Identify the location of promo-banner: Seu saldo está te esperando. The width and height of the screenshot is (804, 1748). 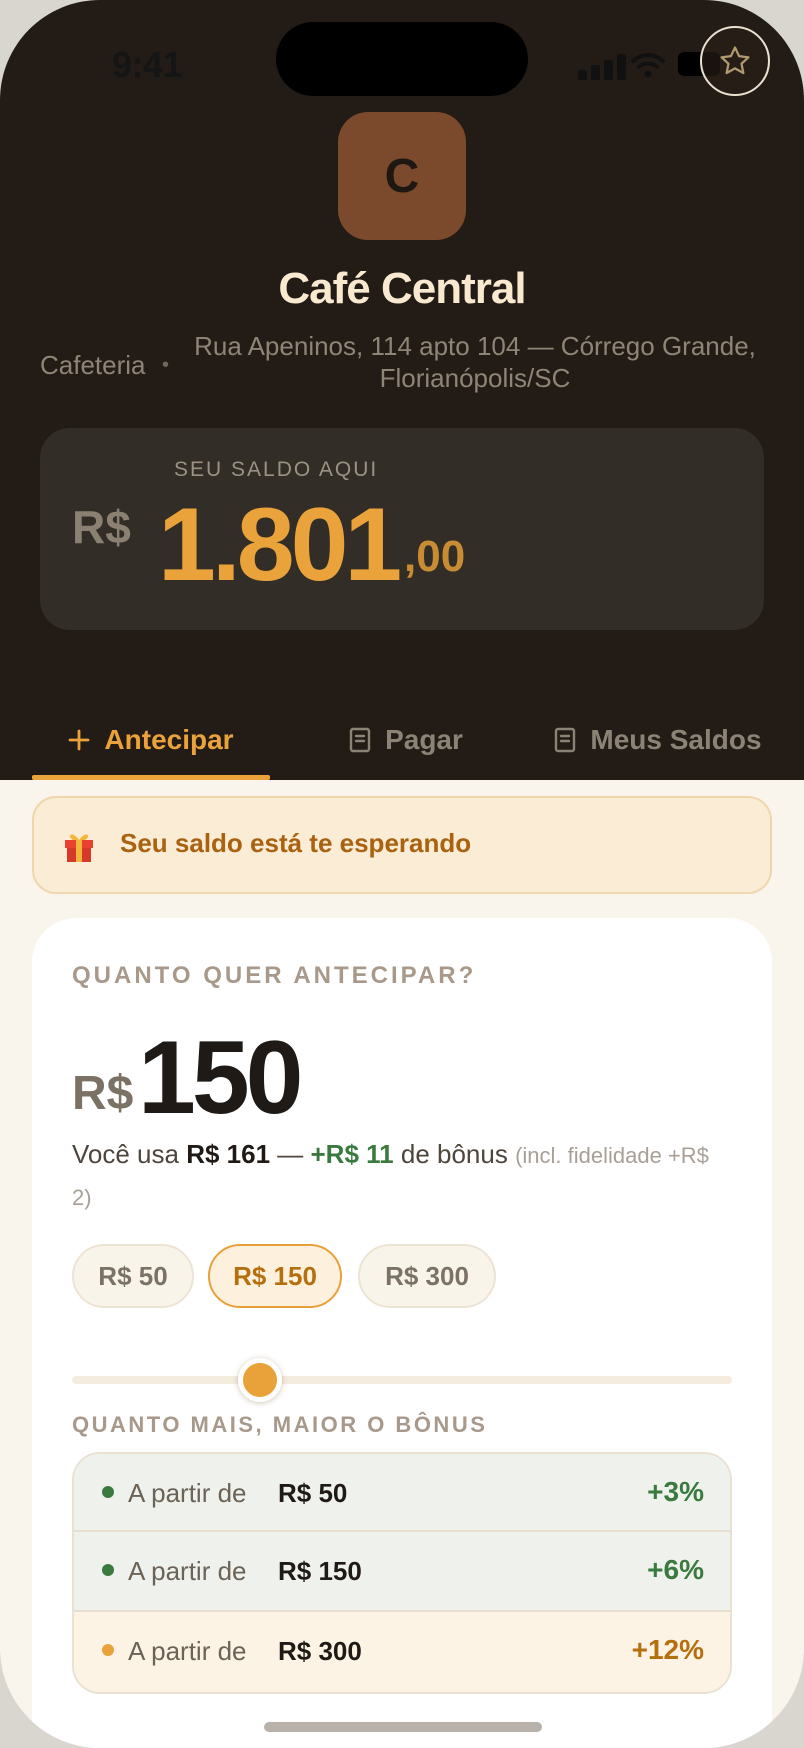
(402, 845).